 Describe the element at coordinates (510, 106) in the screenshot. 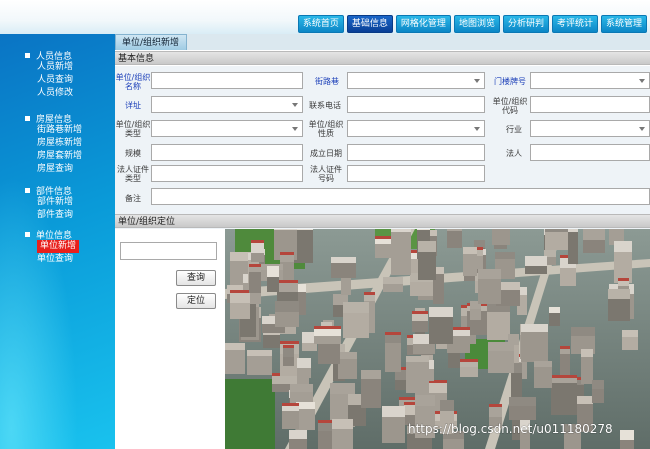

I see `label-unit-code: 单位/组织代码` at that location.